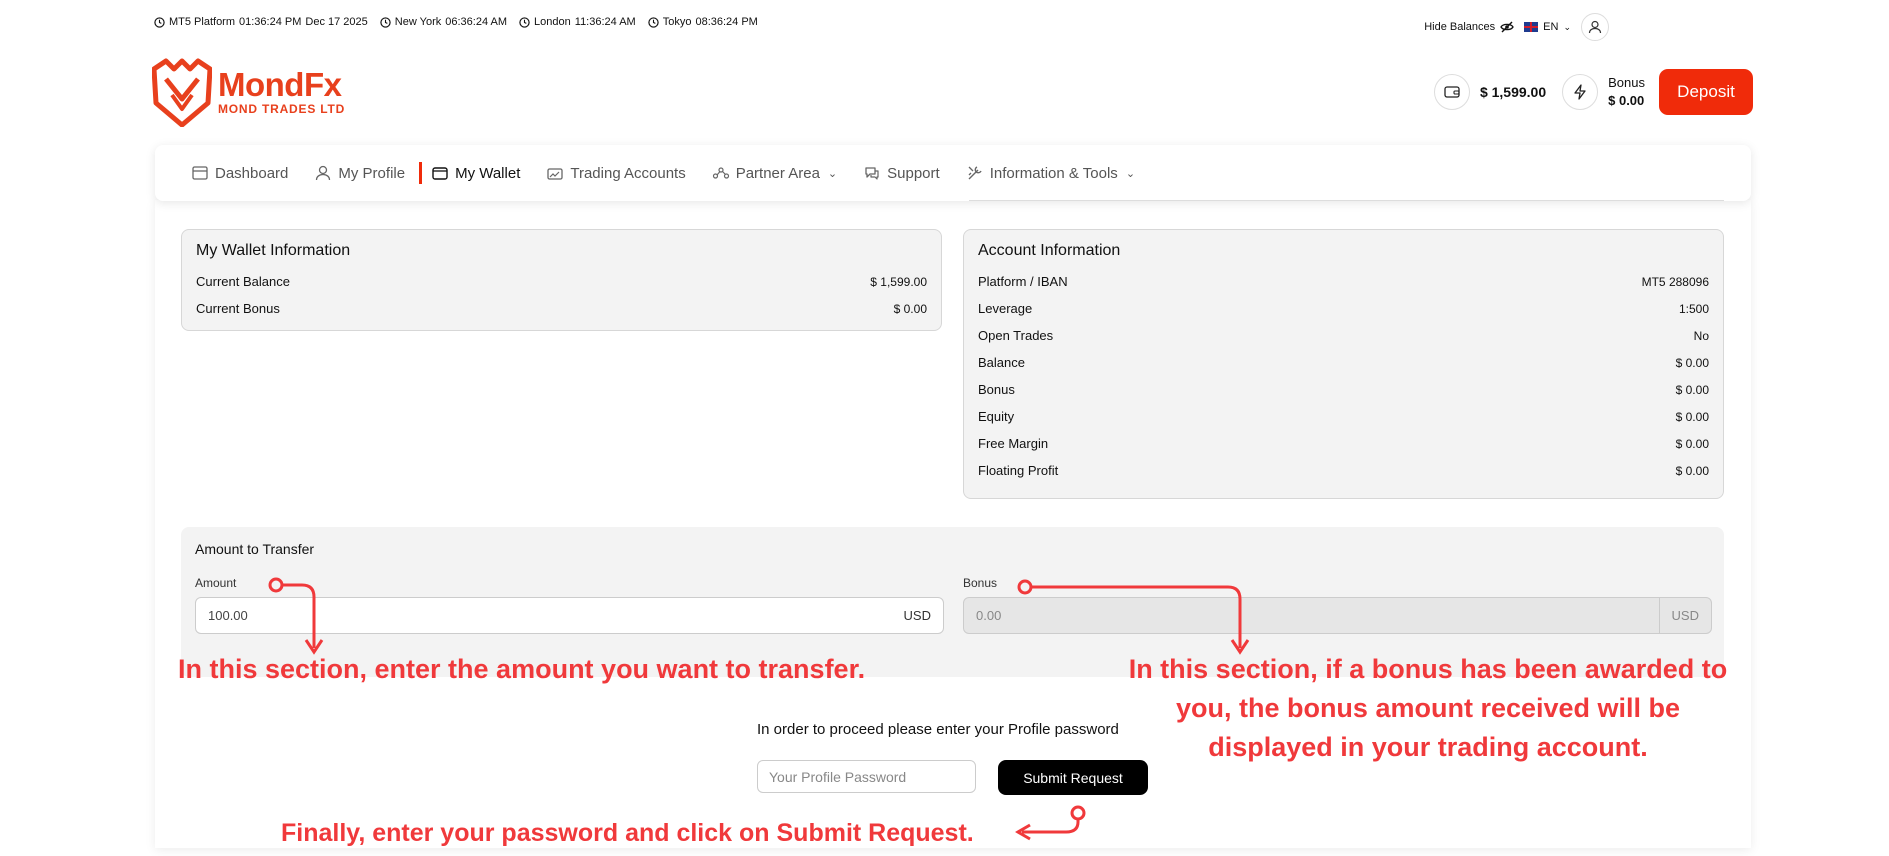  Describe the element at coordinates (1428, 747) in the screenshot. I see `annotation-bonus-line3: displayed in your trading account.` at that location.